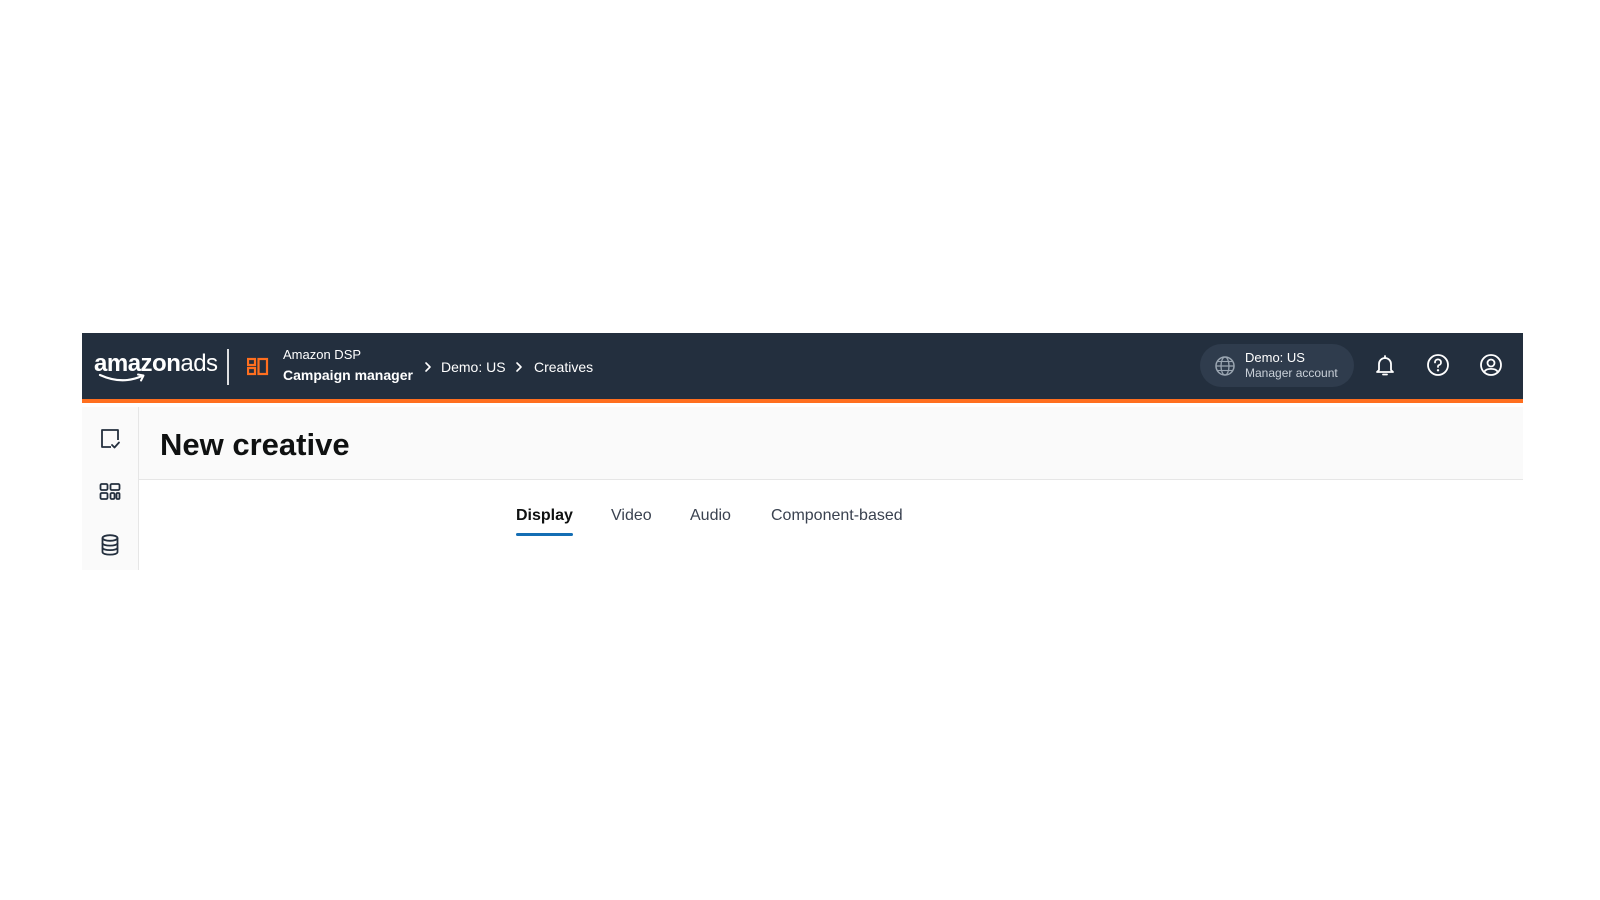  I want to click on tab-component-based: Component-based, so click(837, 521).